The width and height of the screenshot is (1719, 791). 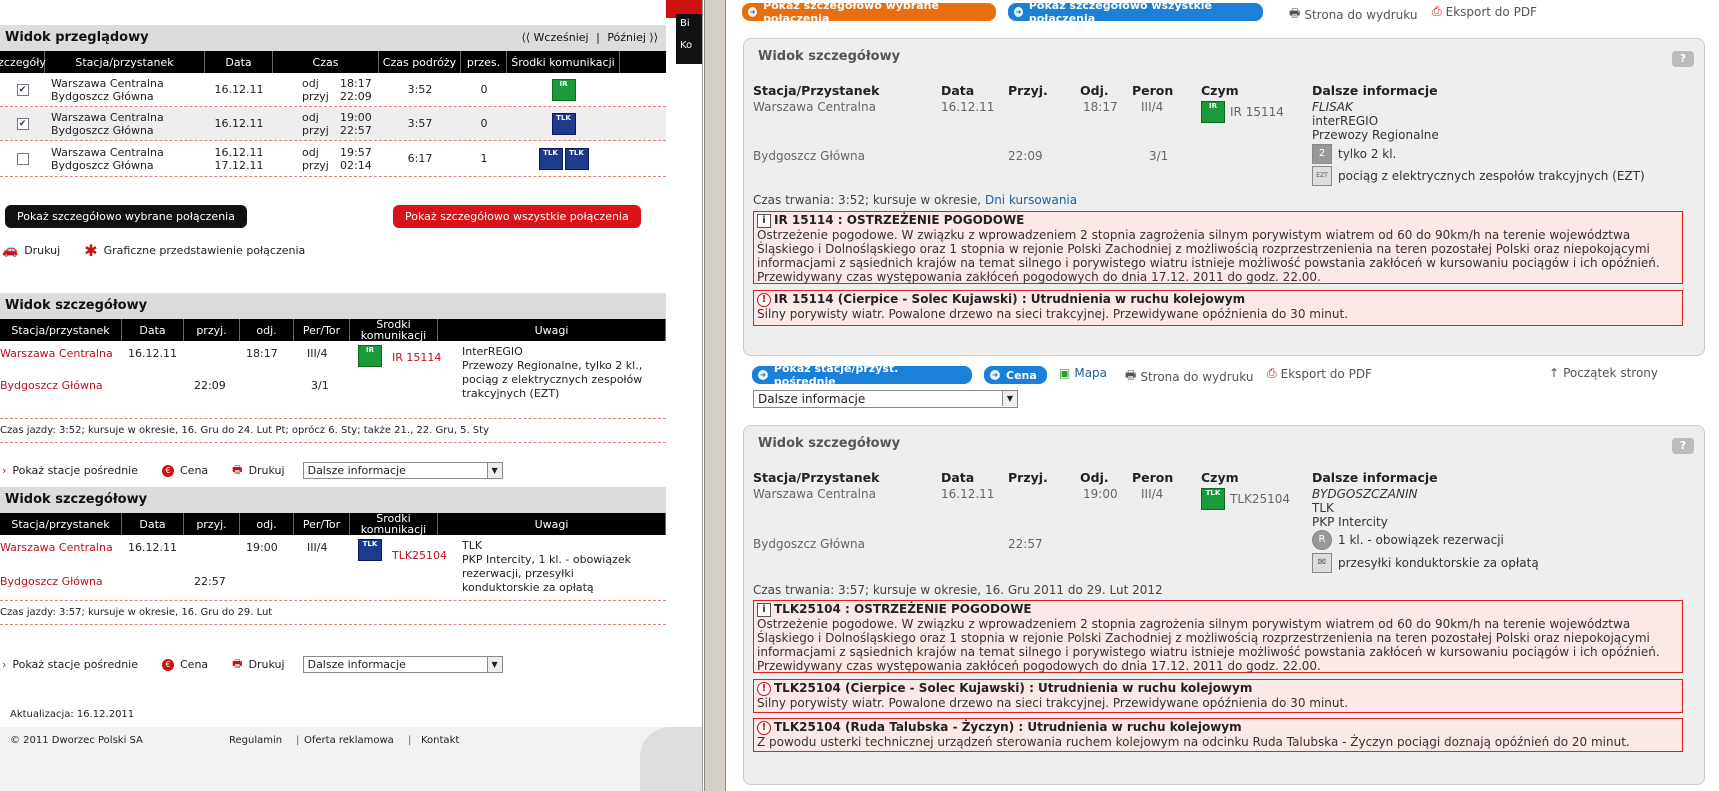 What do you see at coordinates (419, 555) in the screenshot?
I see `train-number-link: TLK25104` at bounding box center [419, 555].